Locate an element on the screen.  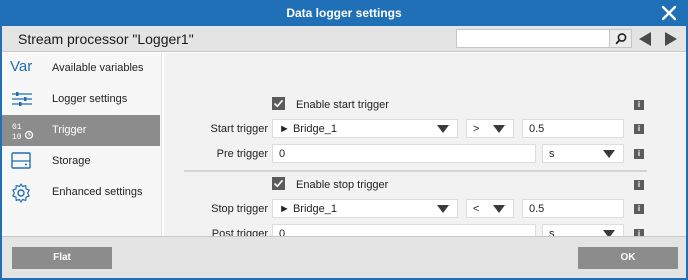
svg-text: 10 is located at coordinates (17, 137).